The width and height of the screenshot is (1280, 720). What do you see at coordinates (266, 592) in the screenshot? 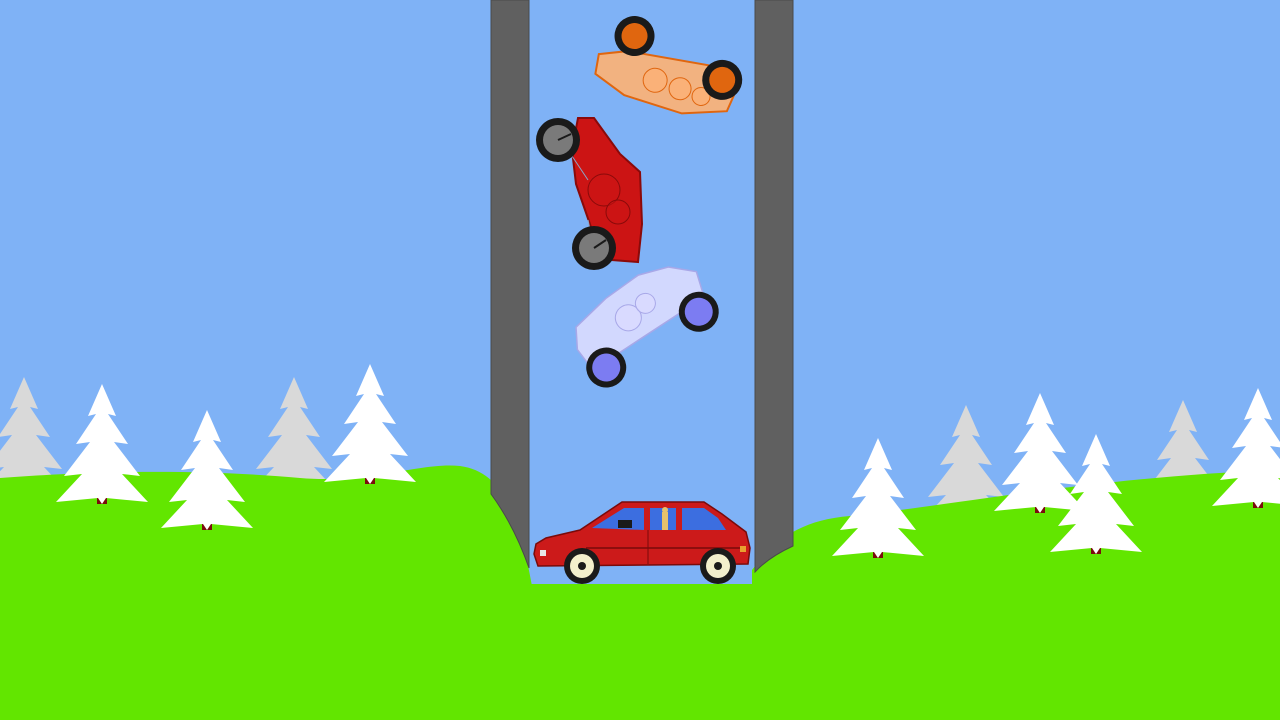
I see `left-hill` at bounding box center [266, 592].